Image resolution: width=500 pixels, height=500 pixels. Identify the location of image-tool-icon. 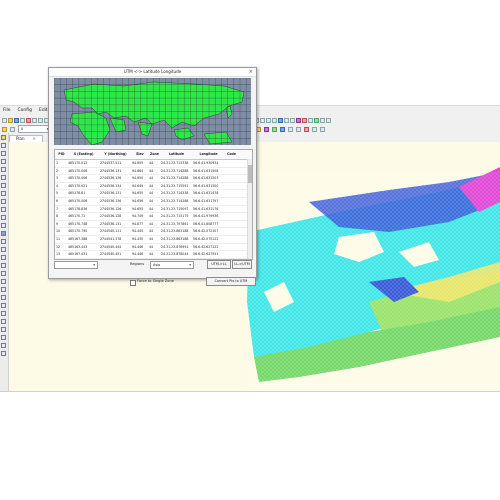
(3, 265).